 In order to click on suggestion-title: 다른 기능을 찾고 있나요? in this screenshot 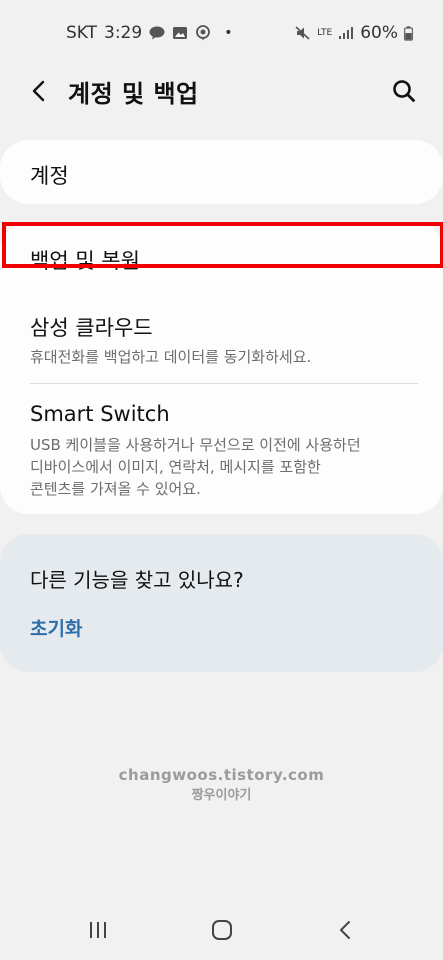, I will do `click(137, 580)`.